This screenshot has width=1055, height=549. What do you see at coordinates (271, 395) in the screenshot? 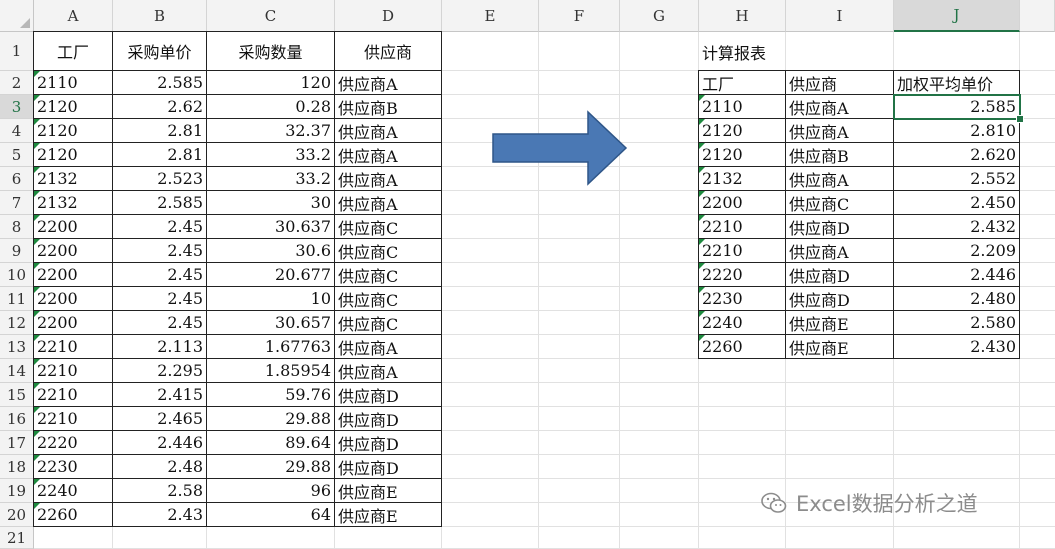
I see `source-data-cell: 59.76` at bounding box center [271, 395].